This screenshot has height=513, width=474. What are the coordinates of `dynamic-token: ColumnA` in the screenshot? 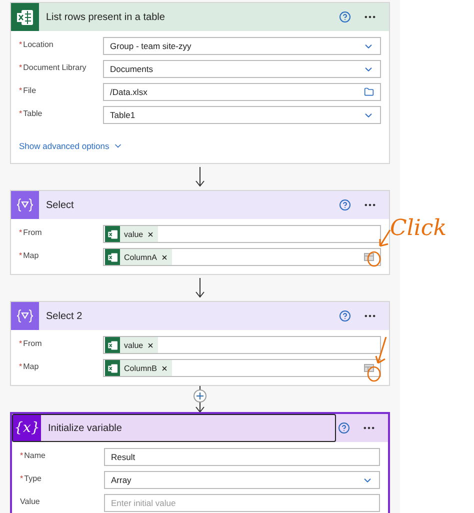 It's located at (138, 257).